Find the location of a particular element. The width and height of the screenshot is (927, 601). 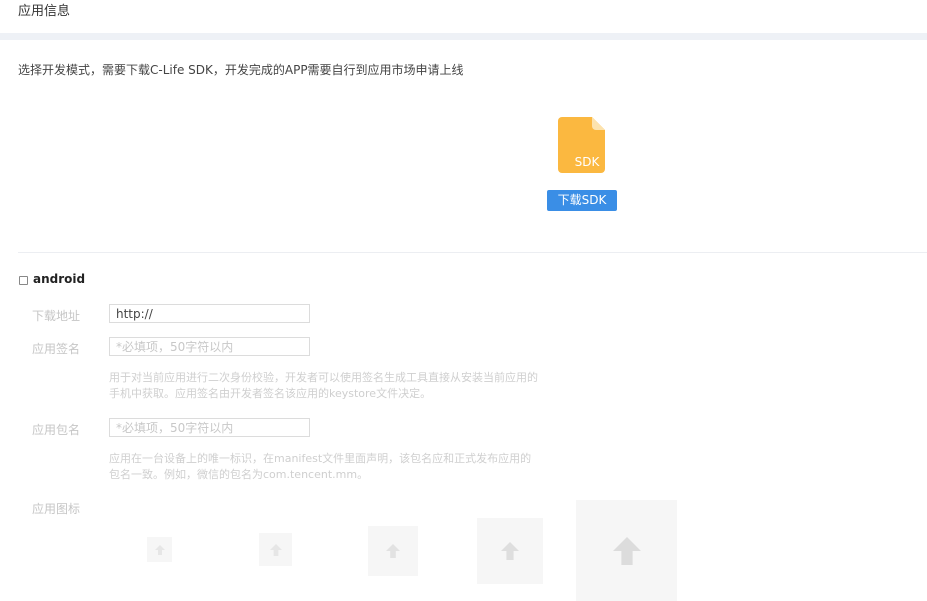

download-address-label: 下载地址 is located at coordinates (56, 316).